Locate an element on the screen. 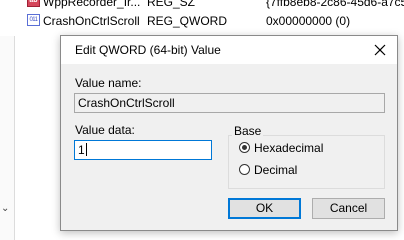 Image resolution: width=404 pixels, height=240 pixels. ok-button: OK is located at coordinates (264, 208).